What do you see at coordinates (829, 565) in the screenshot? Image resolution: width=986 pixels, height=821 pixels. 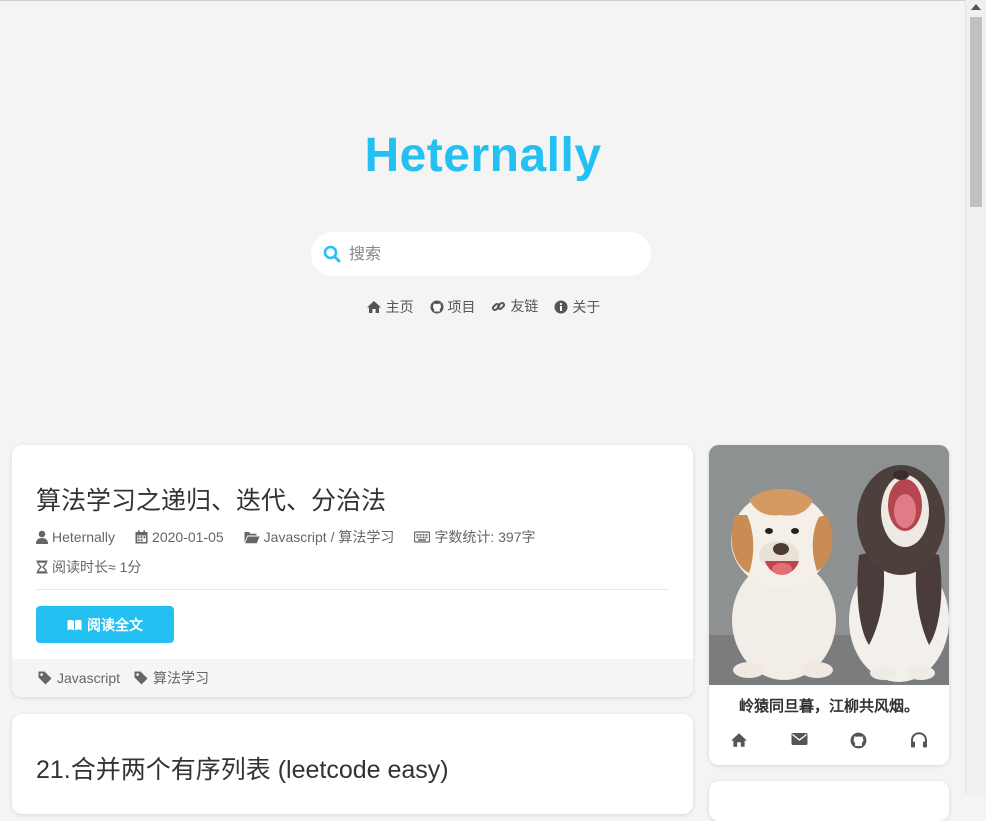 I see `profile-photo` at bounding box center [829, 565].